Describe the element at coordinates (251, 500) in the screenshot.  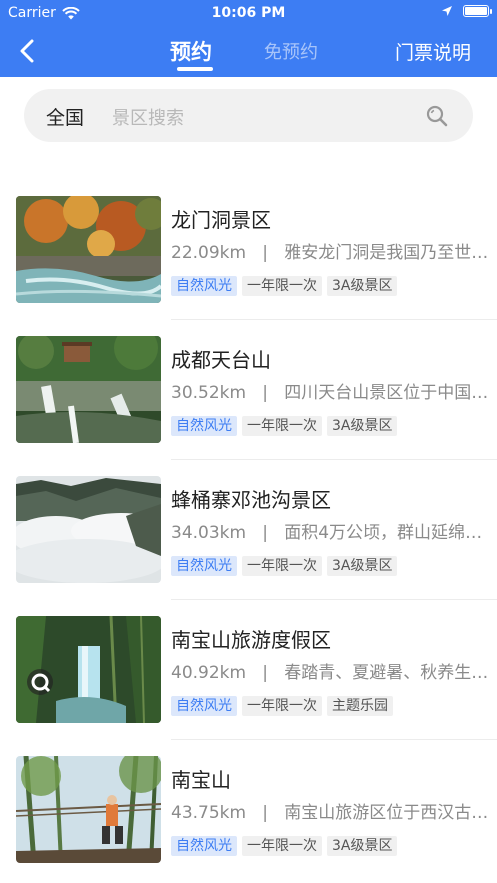
I see `scenic-title: 蜂桶寨邓池沟景区` at that location.